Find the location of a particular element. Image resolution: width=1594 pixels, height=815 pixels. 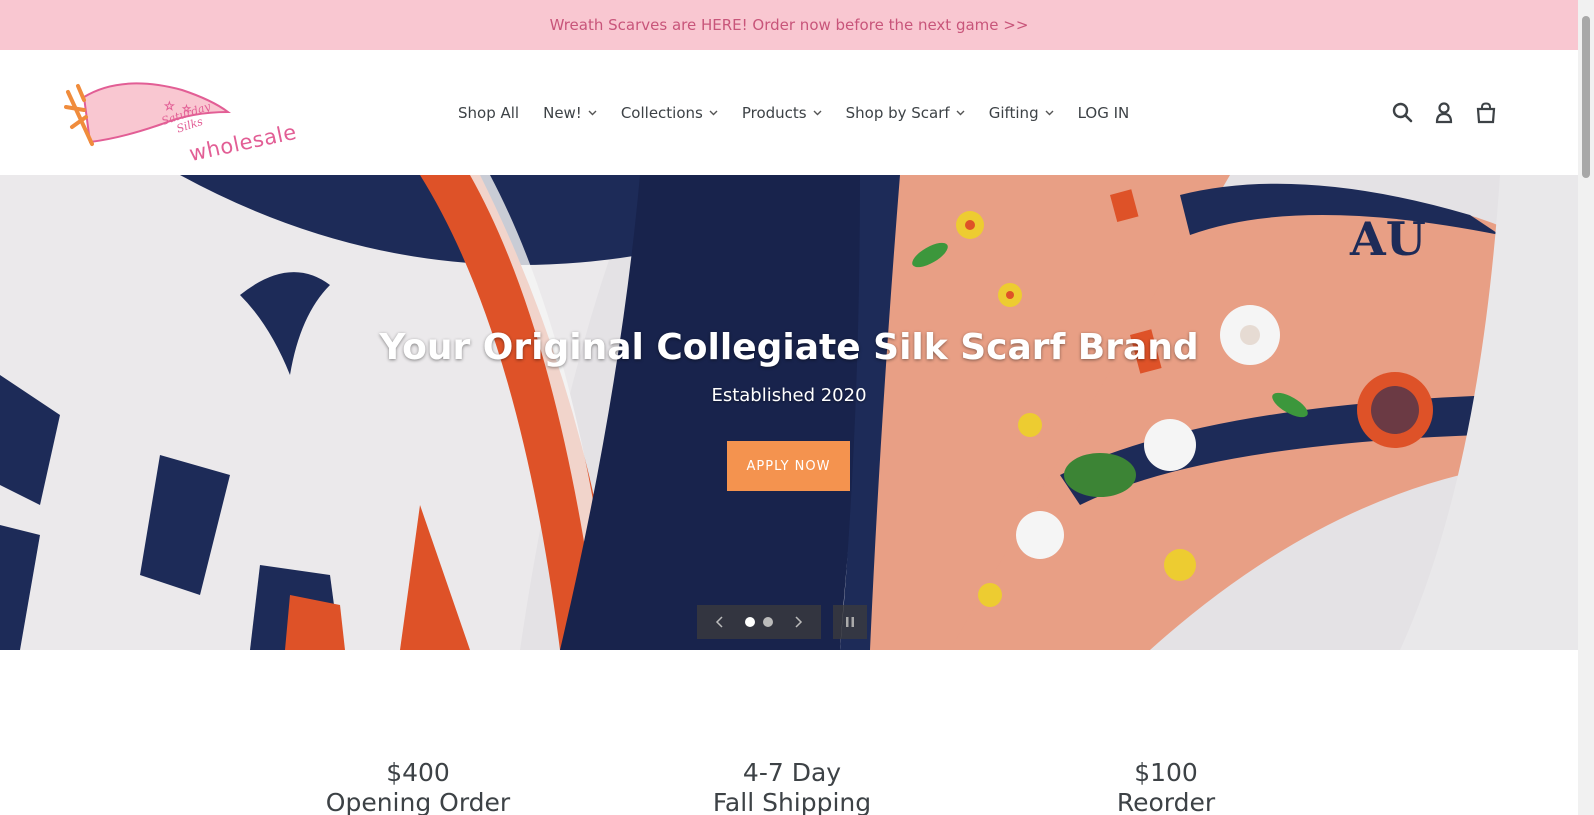

nav-gifting: Gifting is located at coordinates (1021, 113).